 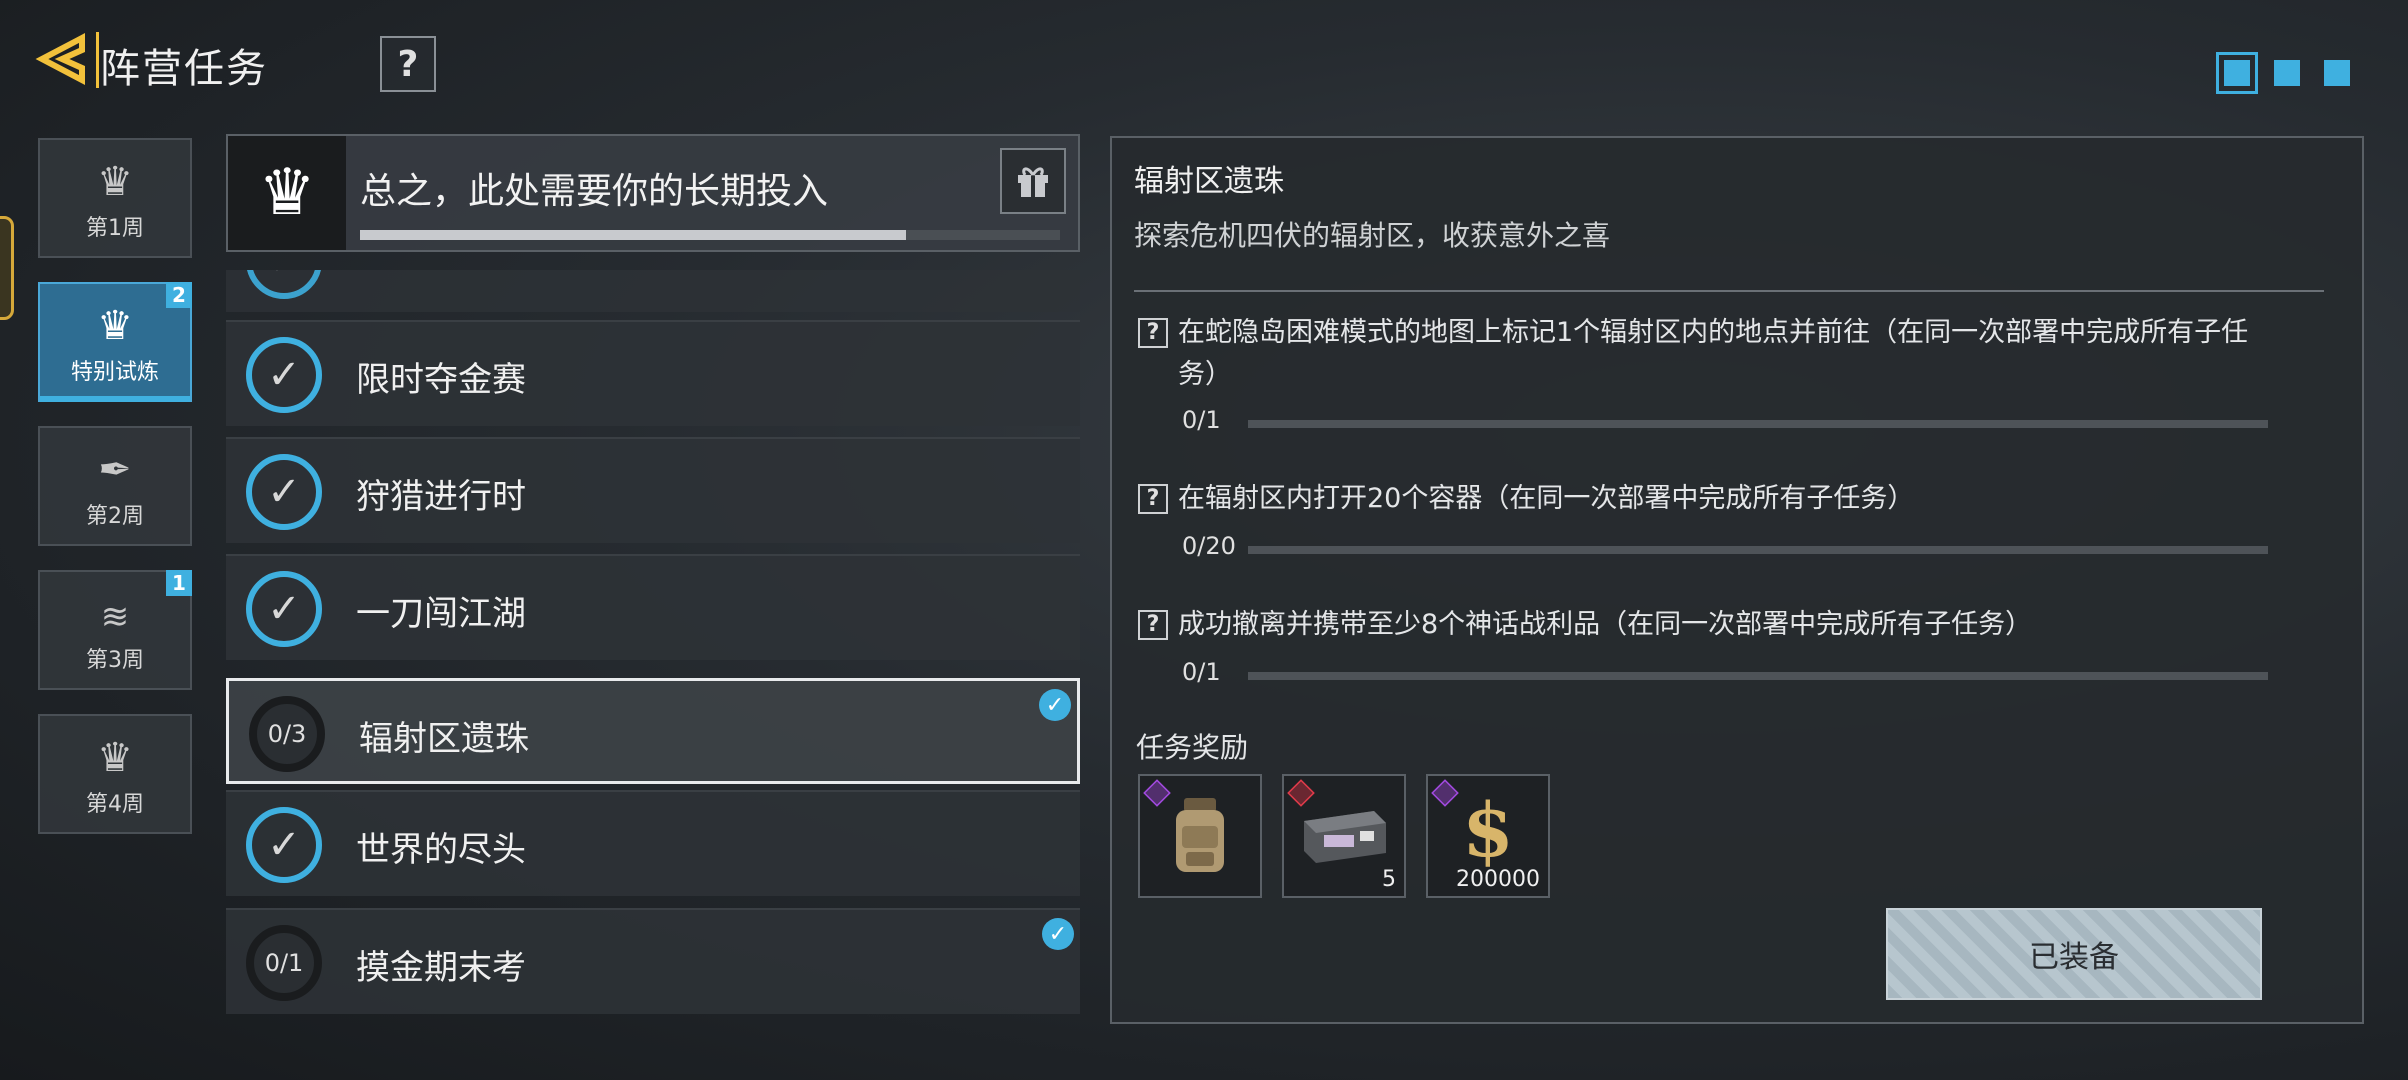 What do you see at coordinates (115, 516) in the screenshot?
I see `week-tab-label: 第2周` at bounding box center [115, 516].